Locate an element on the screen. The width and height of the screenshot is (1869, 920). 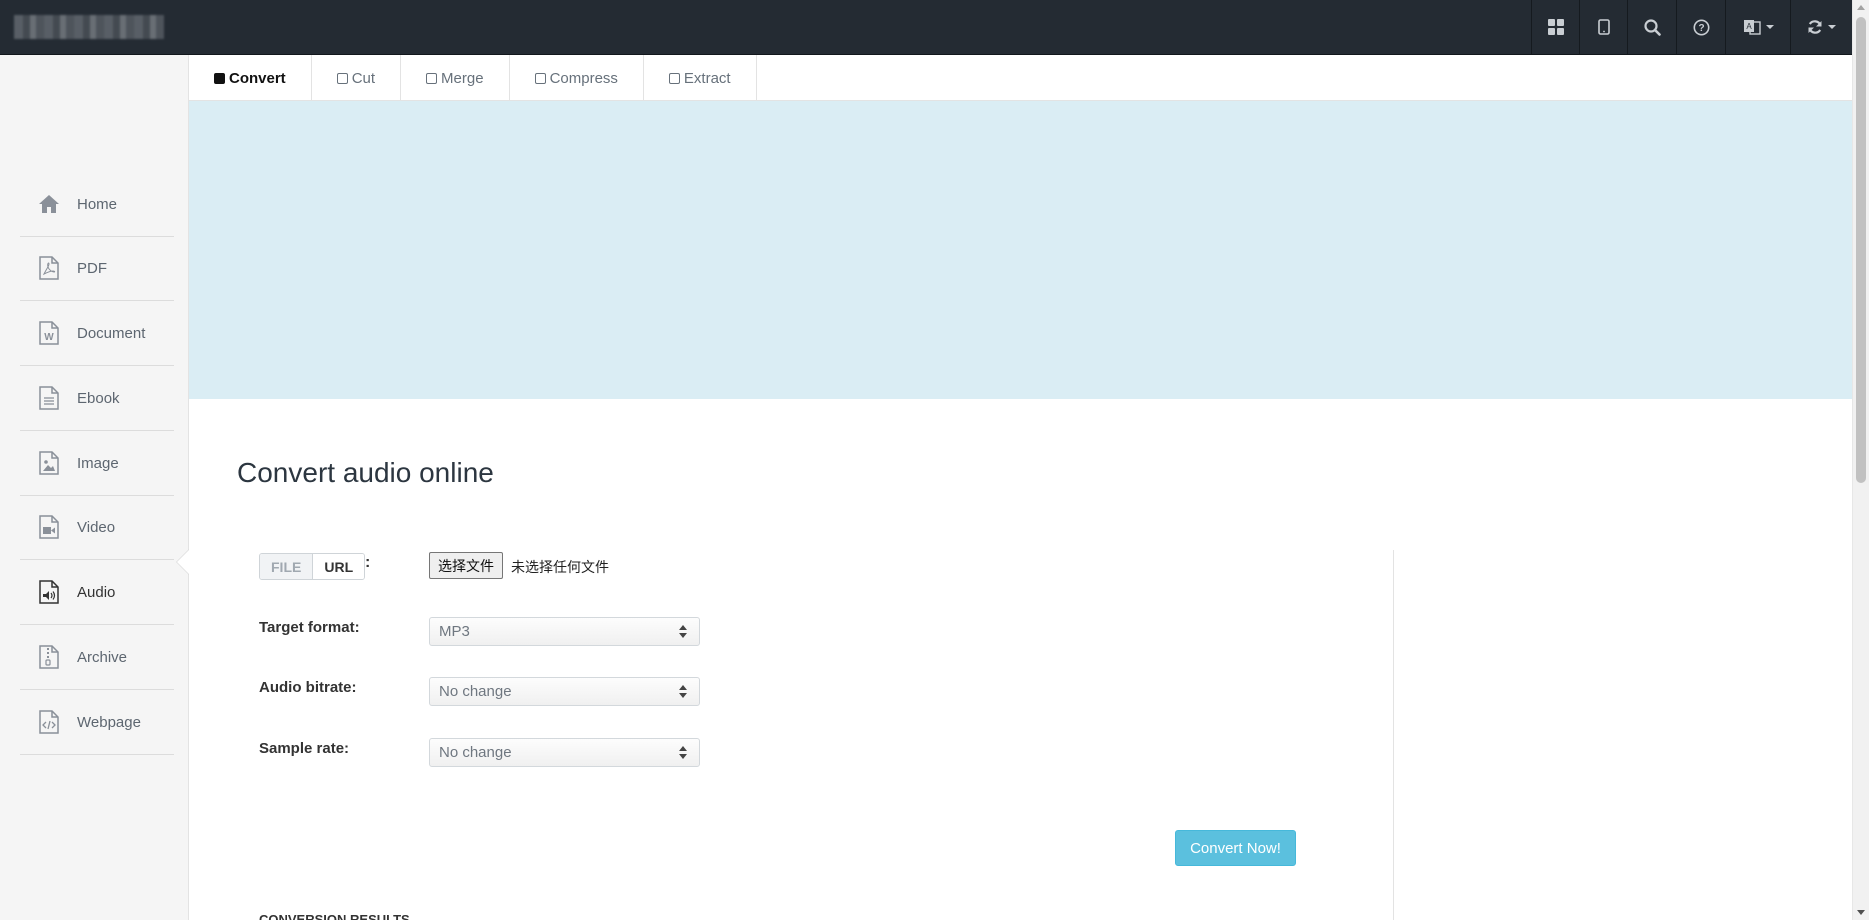
sidebar-item-image: Image is located at coordinates (97, 463).